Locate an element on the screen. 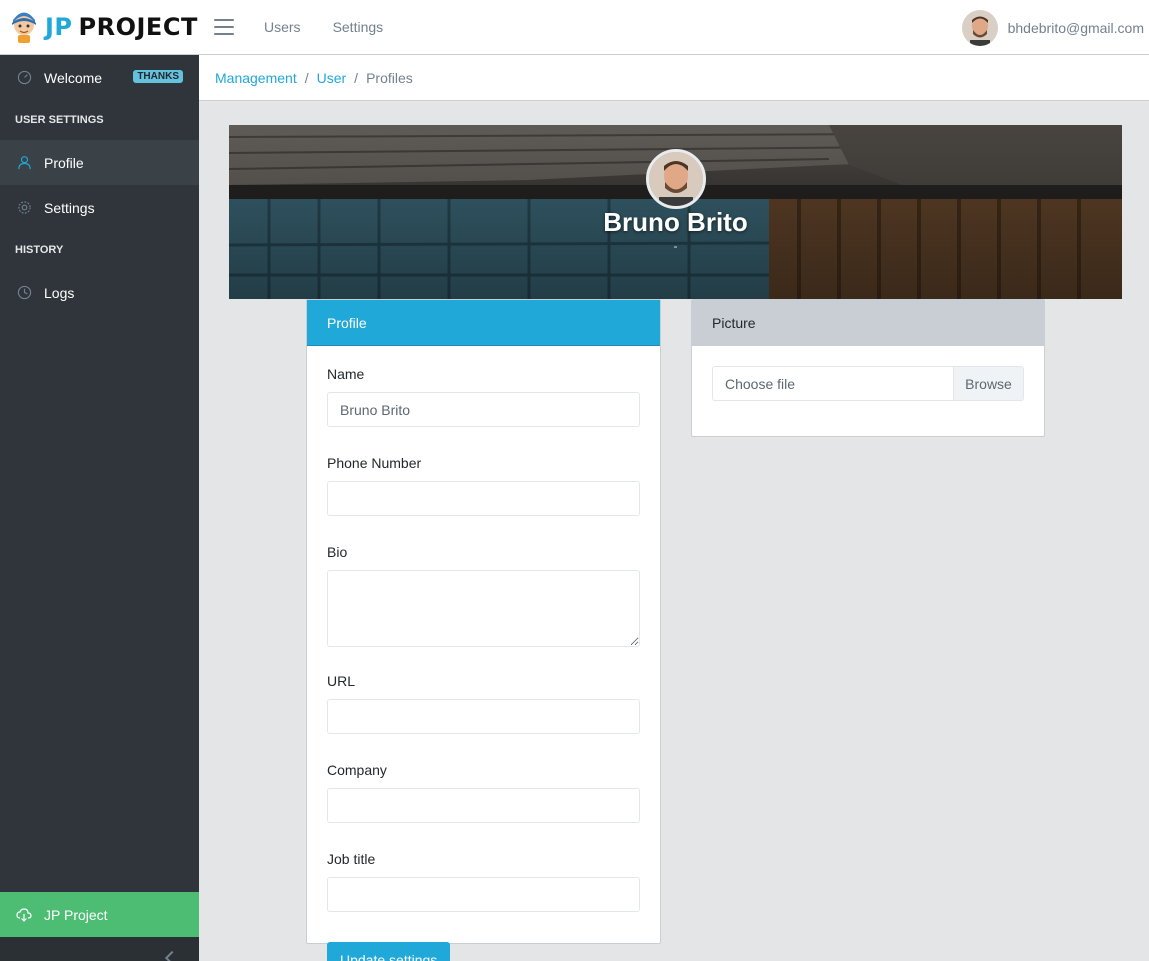  browse-button: Browse is located at coordinates (988, 383).